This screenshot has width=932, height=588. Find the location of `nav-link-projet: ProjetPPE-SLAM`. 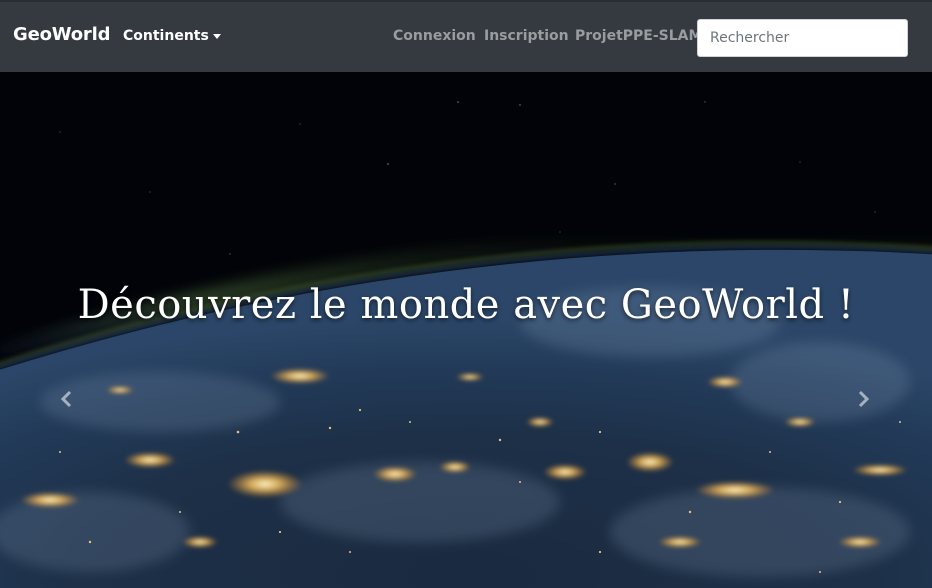

nav-link-projet: ProjetPPE-SLAM is located at coordinates (638, 36).